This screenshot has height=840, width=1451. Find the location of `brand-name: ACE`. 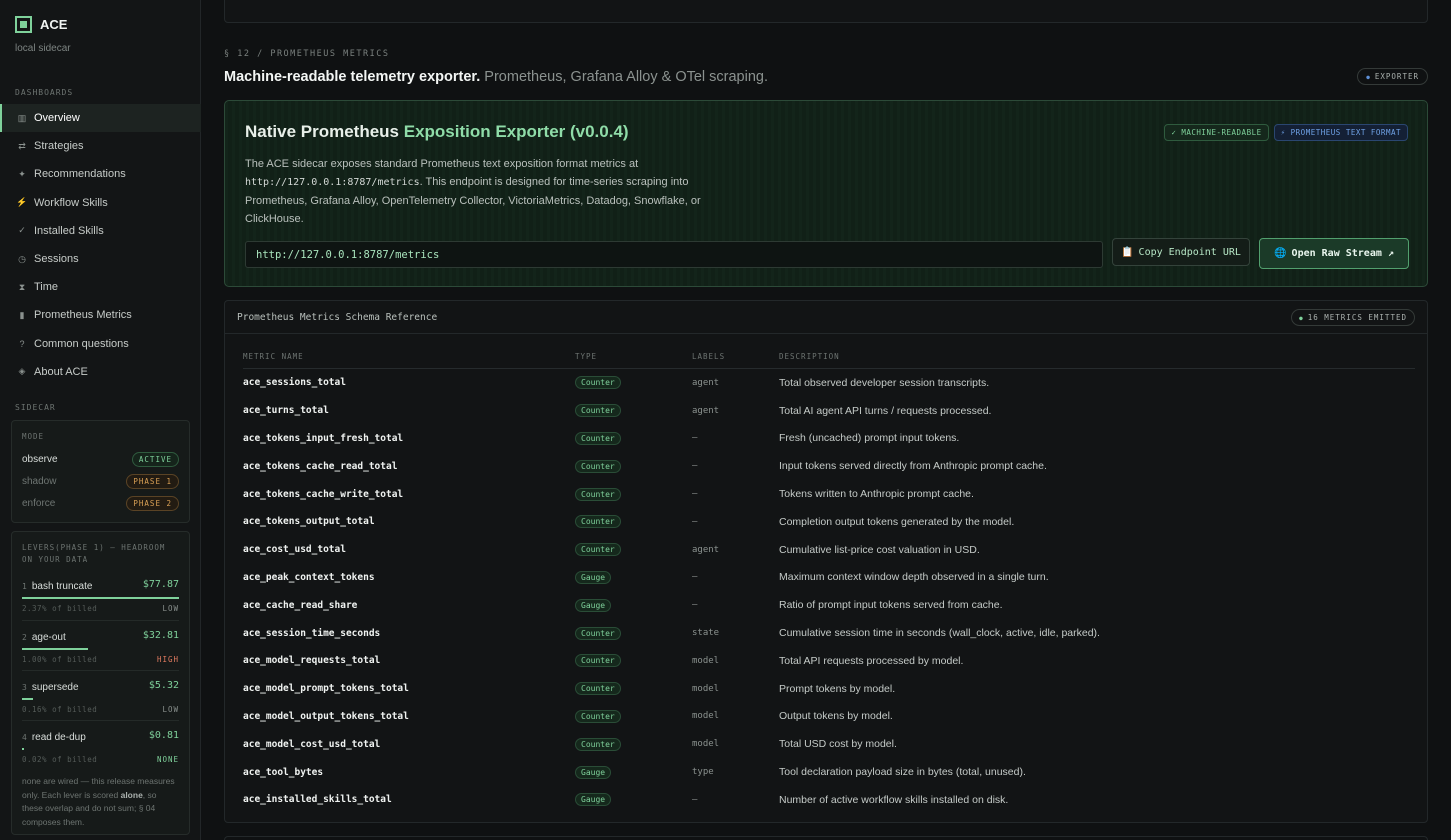

brand-name: ACE is located at coordinates (54, 24).